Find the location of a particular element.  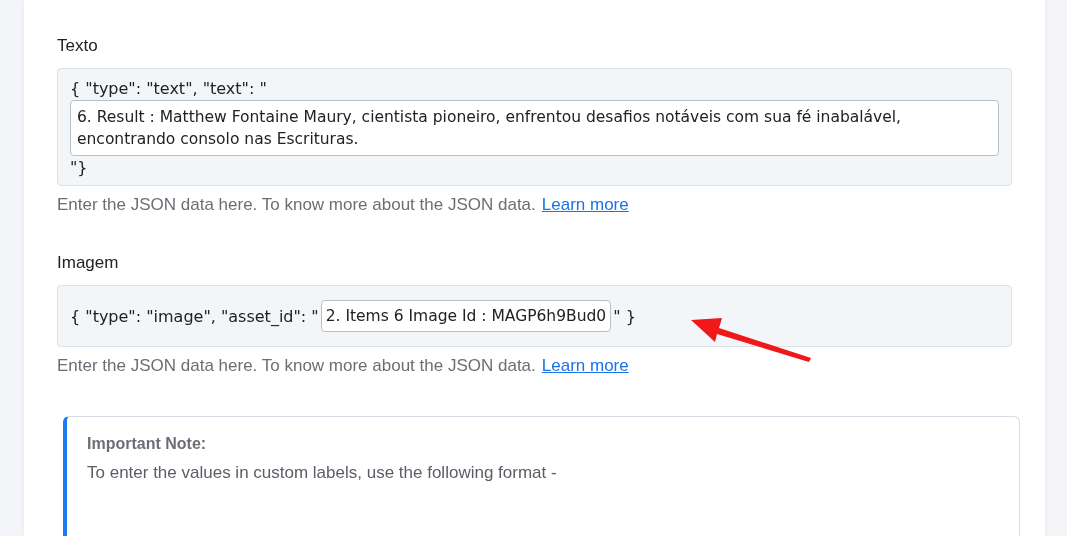

input-field: 6. Result : Matthew Fontaine Maury, cientista pioneiro, enfrentou desafios notáveis com sua fé inabalável, encontrando consolo nas Escrituras. is located at coordinates (534, 128).